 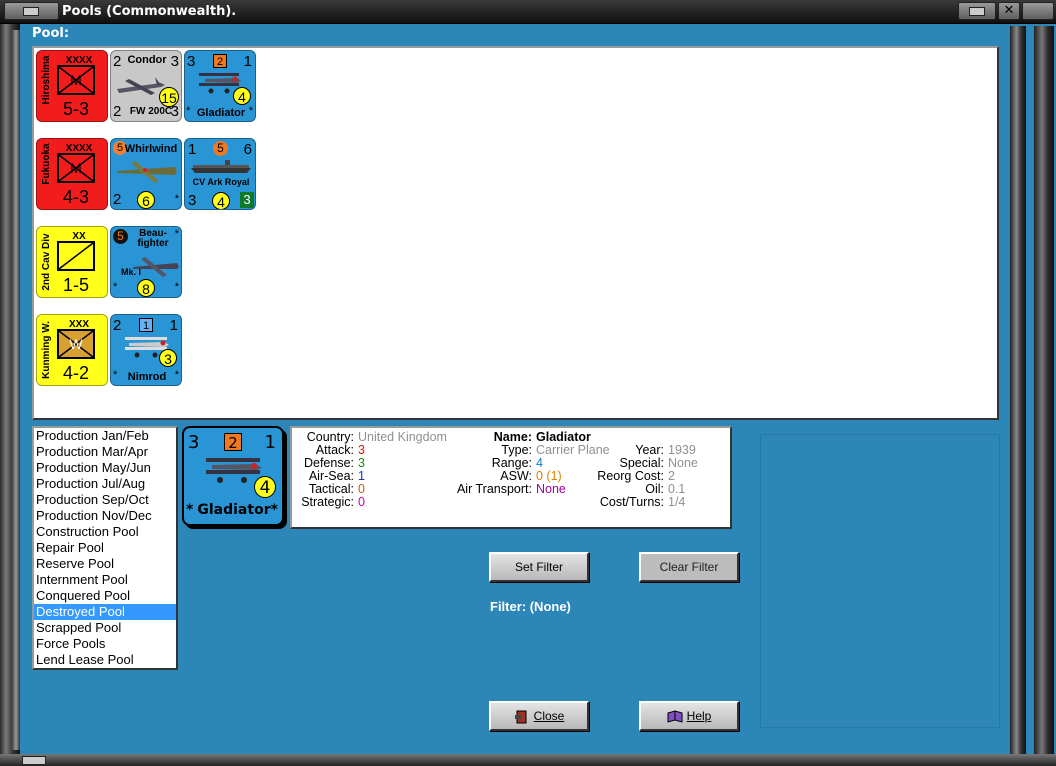 What do you see at coordinates (1018, 390) in the screenshot?
I see `window-frame-right-bar` at bounding box center [1018, 390].